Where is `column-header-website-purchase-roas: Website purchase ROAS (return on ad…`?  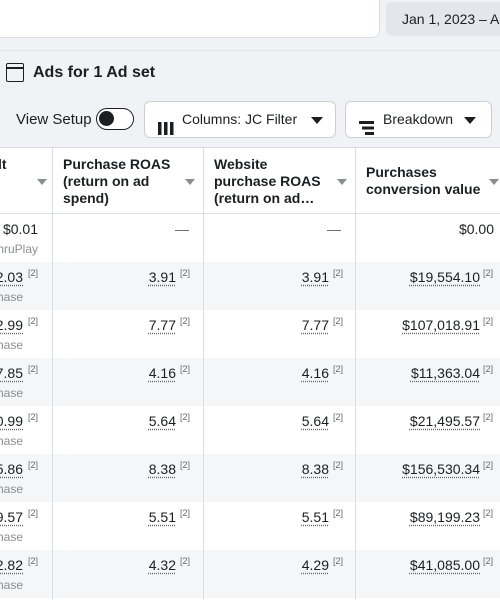
column-header-website-purchase-roas: Website purchase ROAS (return on ad… is located at coordinates (279, 181).